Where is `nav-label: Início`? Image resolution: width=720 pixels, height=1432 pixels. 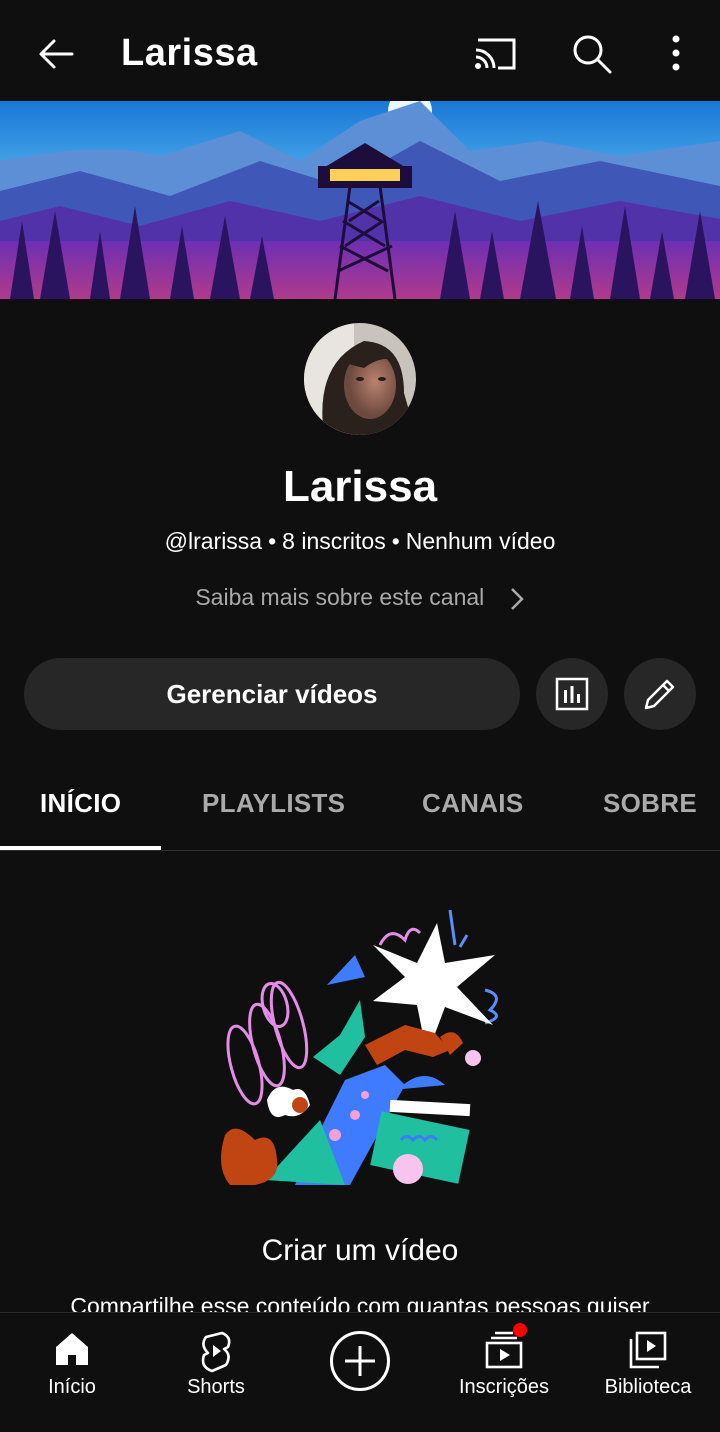
nav-label: Início is located at coordinates (72, 1387).